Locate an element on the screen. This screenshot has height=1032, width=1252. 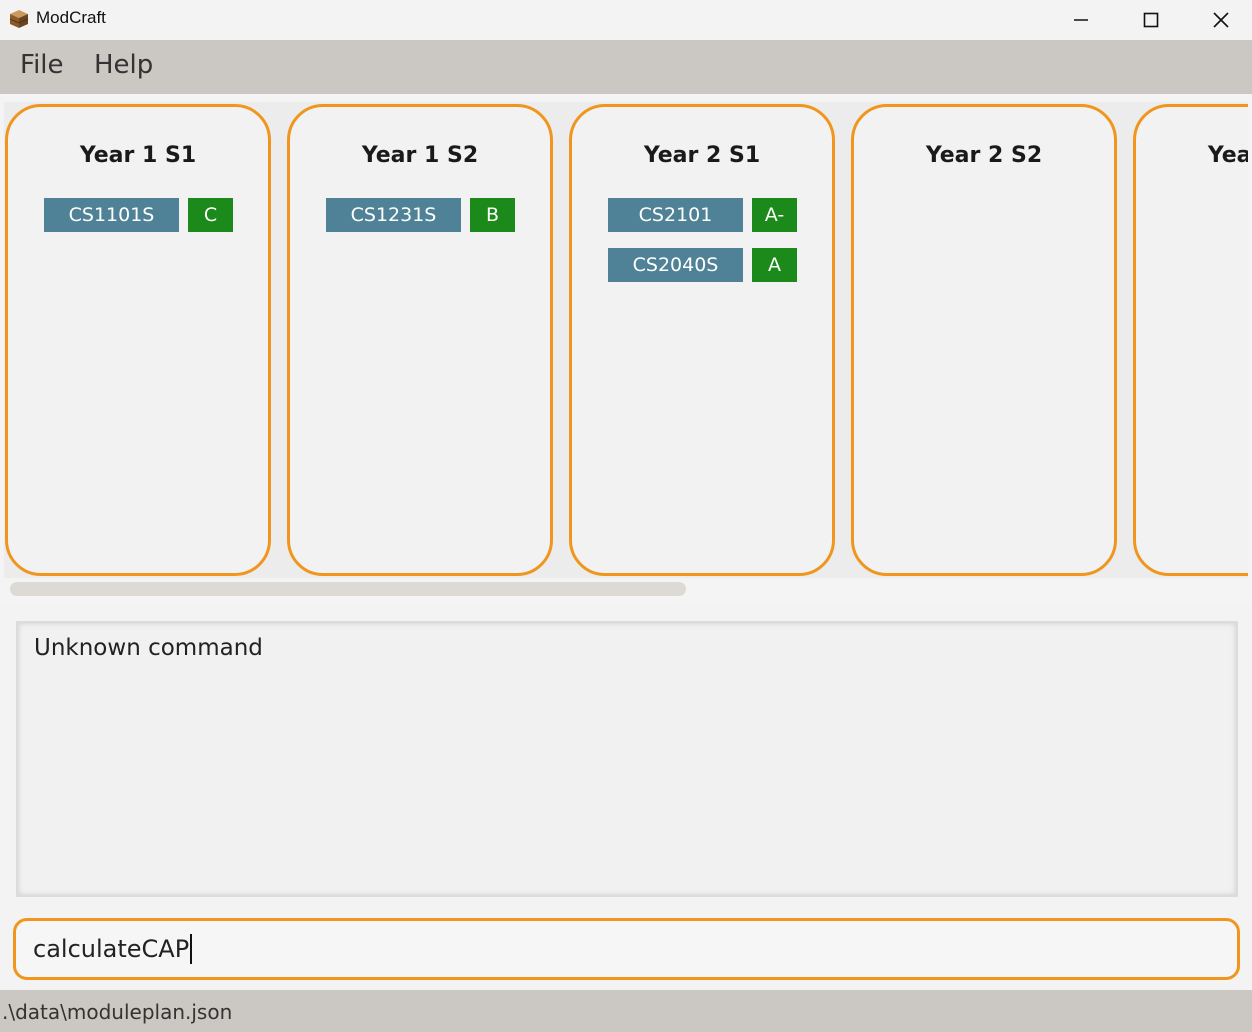
maximize-button is located at coordinates (1151, 20).